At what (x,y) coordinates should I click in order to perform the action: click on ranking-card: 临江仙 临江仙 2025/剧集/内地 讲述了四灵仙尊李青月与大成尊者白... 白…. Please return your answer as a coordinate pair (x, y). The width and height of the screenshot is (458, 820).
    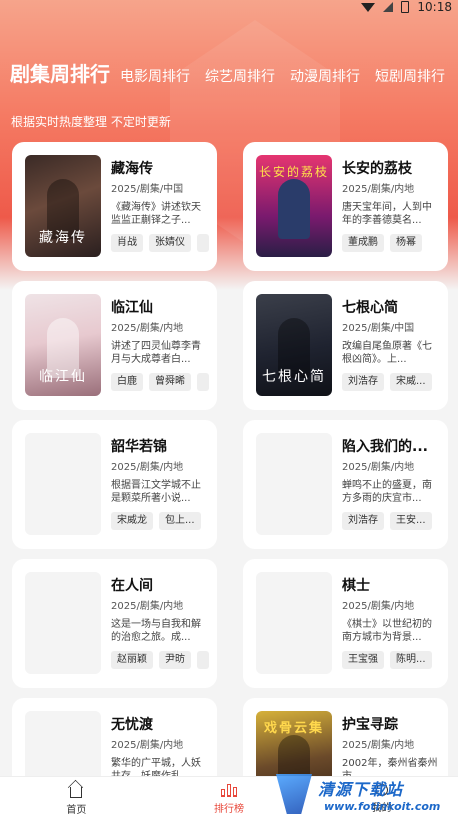
    Looking at the image, I should click on (114, 345).